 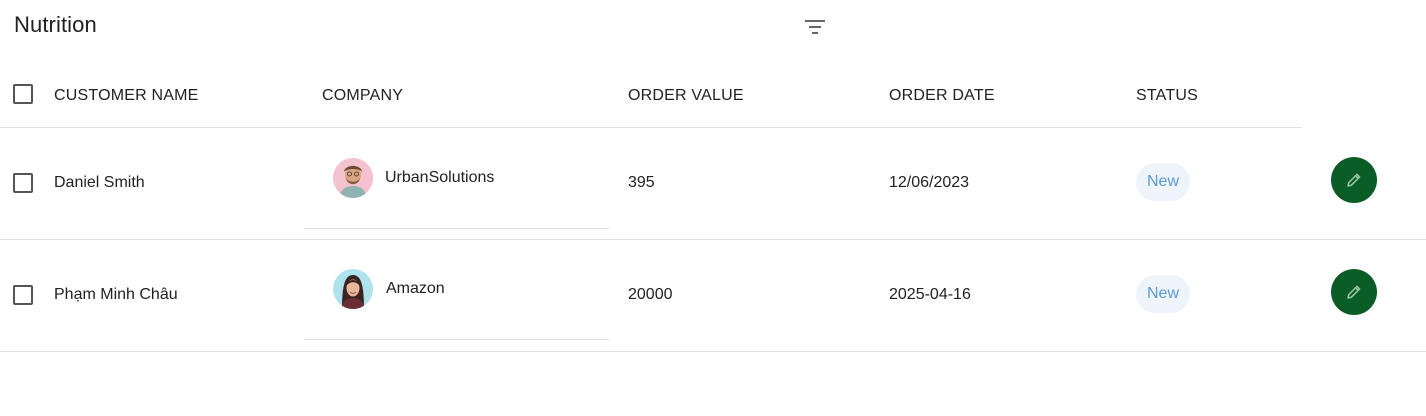 What do you see at coordinates (116, 294) in the screenshot?
I see `customer-name: Phạm Minh Châu` at bounding box center [116, 294].